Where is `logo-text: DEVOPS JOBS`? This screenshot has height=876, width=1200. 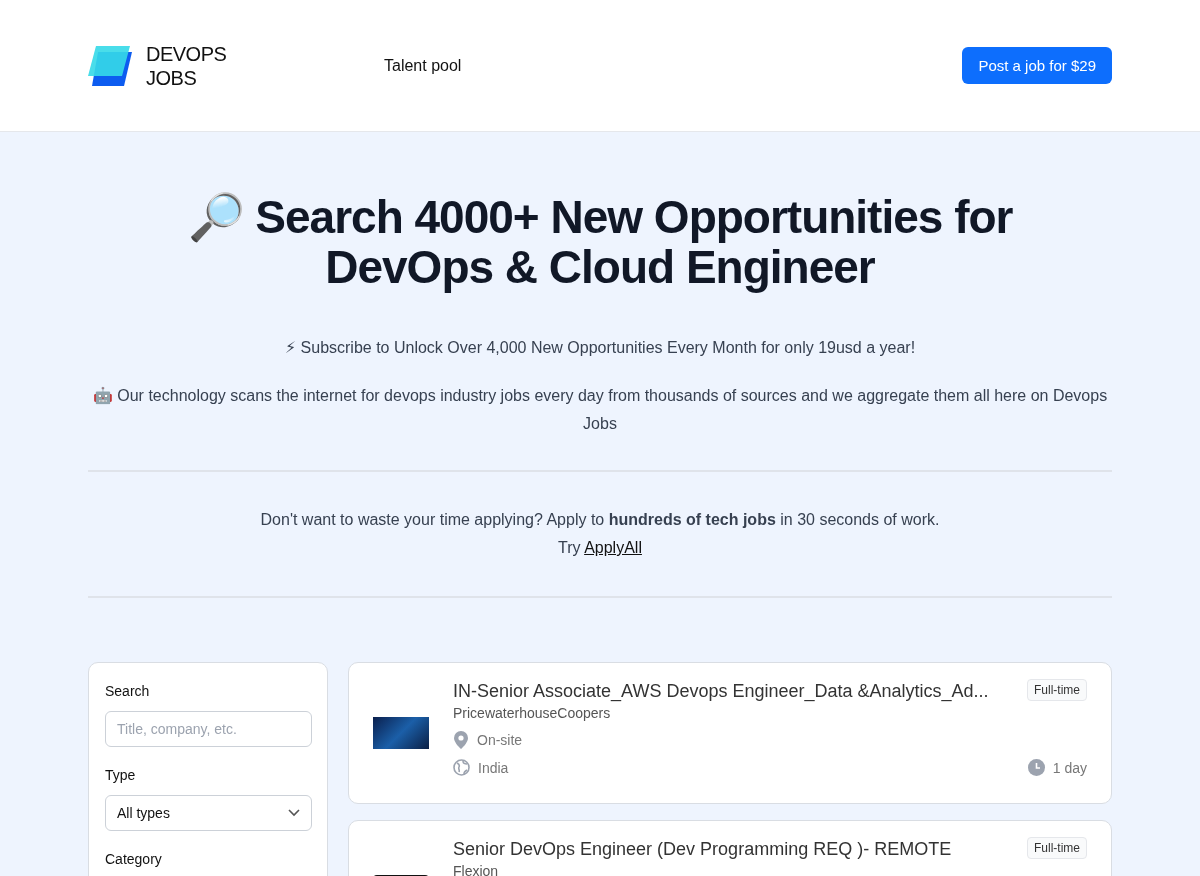
logo-text: DEVOPS JOBS is located at coordinates (186, 65).